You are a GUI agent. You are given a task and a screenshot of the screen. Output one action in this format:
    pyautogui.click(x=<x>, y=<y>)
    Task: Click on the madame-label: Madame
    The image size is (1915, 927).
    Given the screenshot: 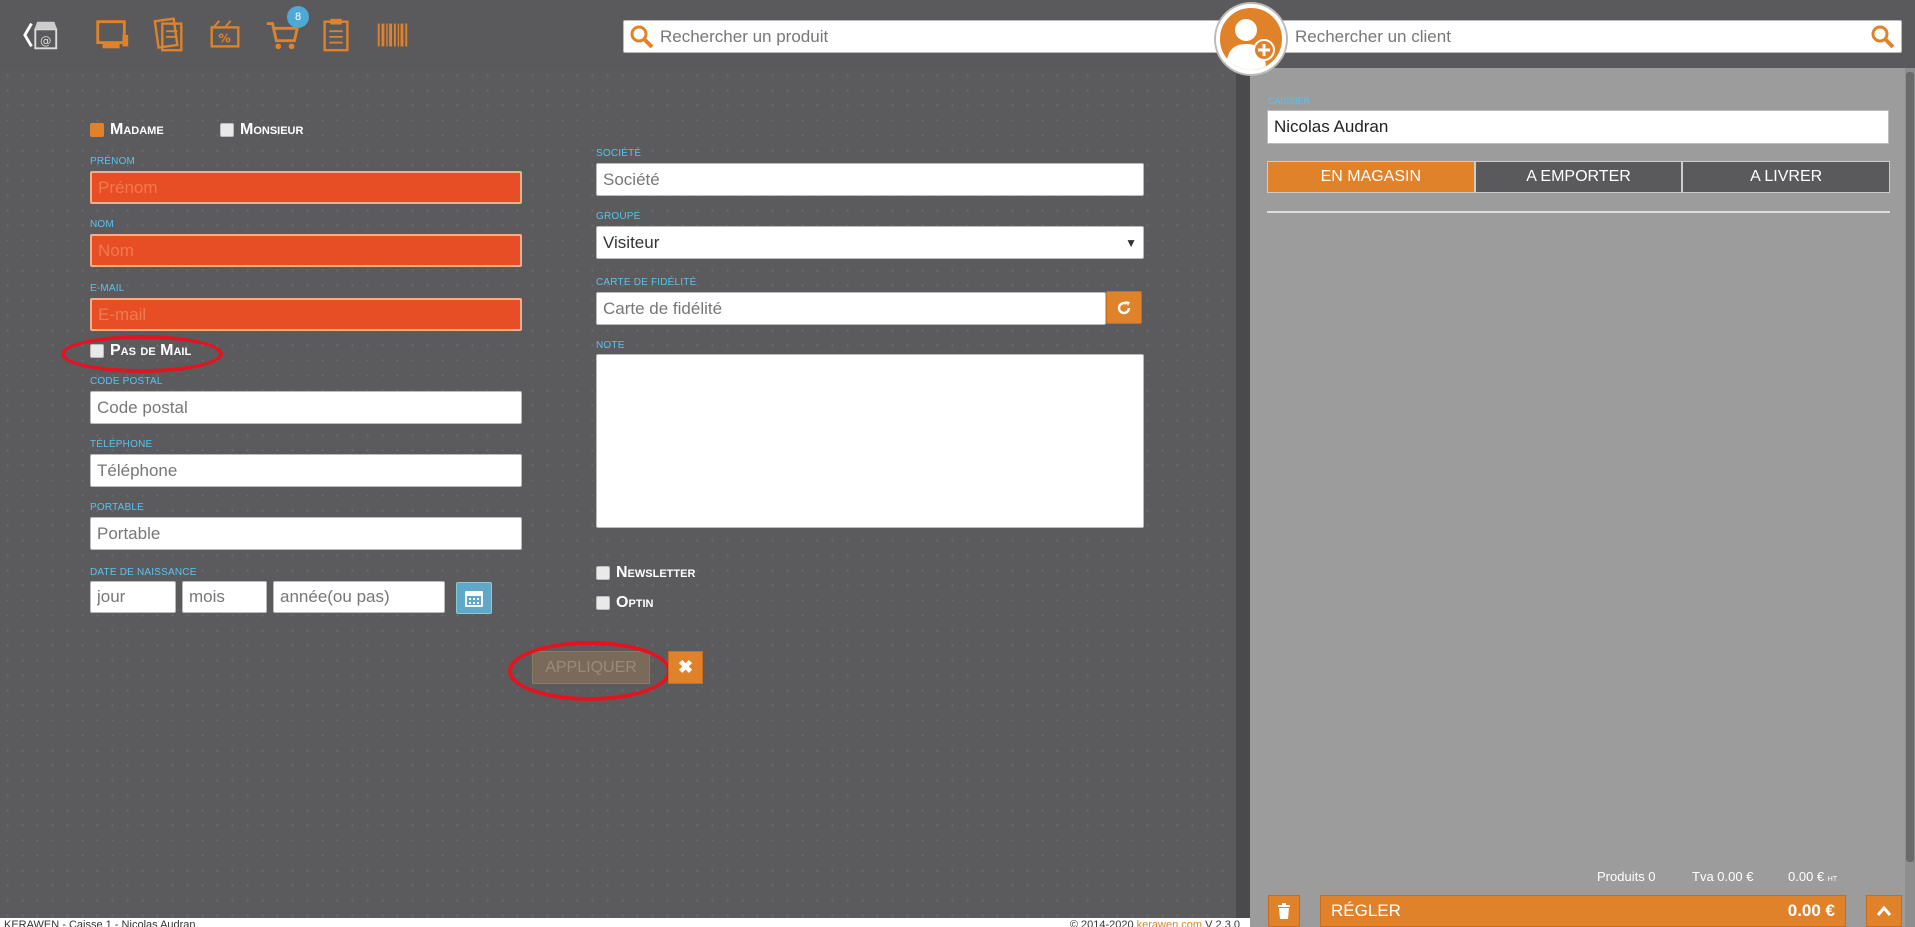 What is the action you would take?
    pyautogui.click(x=137, y=129)
    